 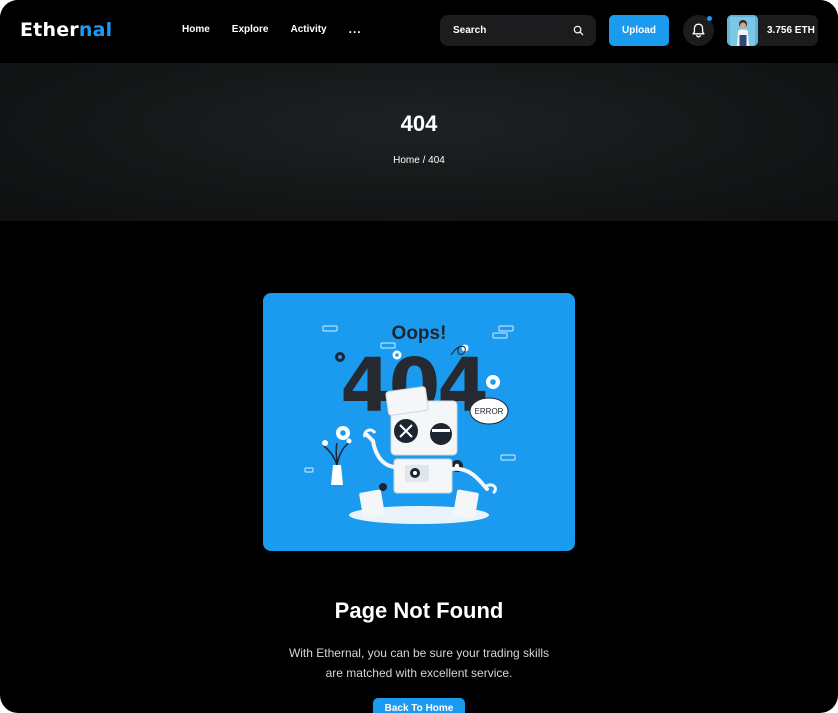 What do you see at coordinates (95, 30) in the screenshot?
I see `logo-text-accent: nal` at bounding box center [95, 30].